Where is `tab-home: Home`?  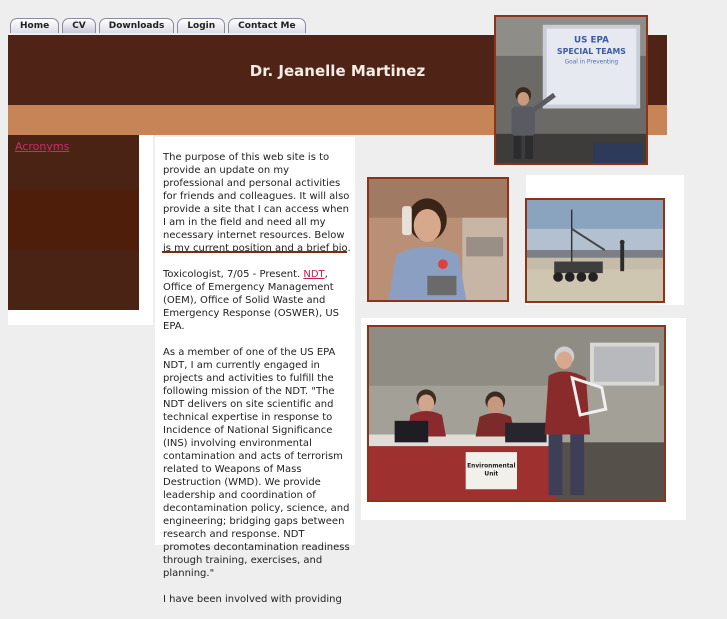 tab-home: Home is located at coordinates (35, 25).